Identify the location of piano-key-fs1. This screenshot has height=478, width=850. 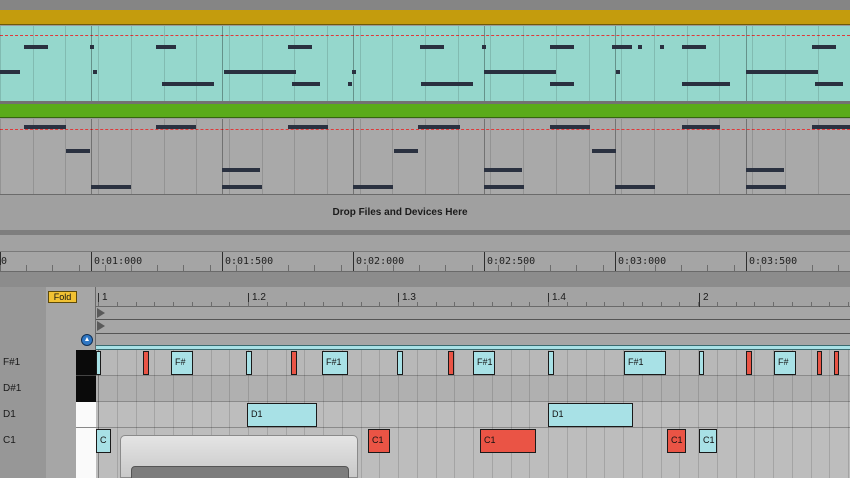
(86, 363).